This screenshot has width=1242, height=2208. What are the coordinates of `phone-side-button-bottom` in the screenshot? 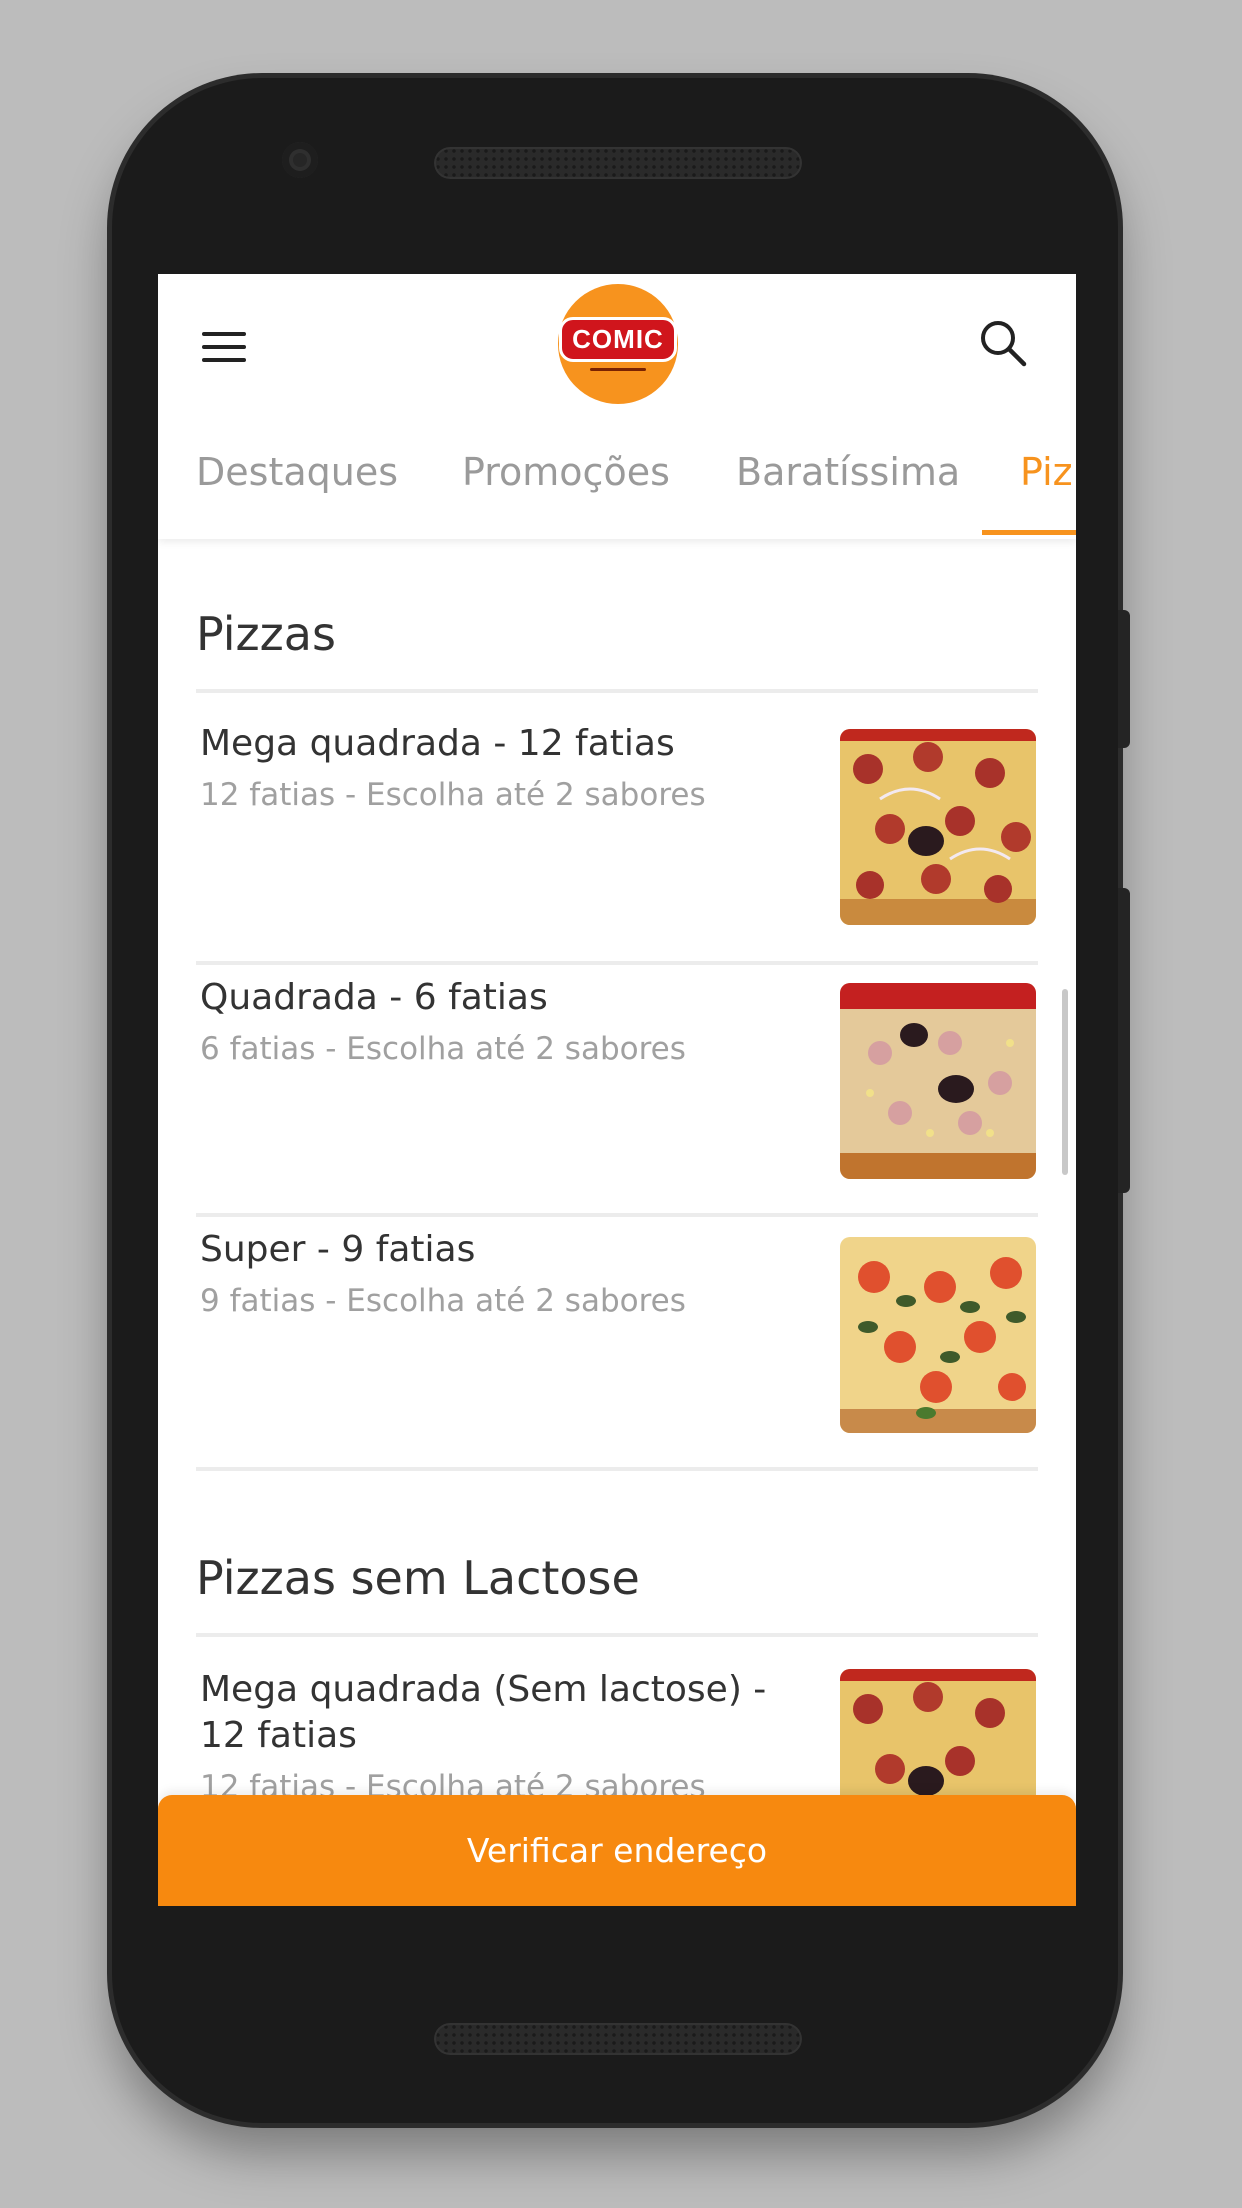 It's located at (1124, 1040).